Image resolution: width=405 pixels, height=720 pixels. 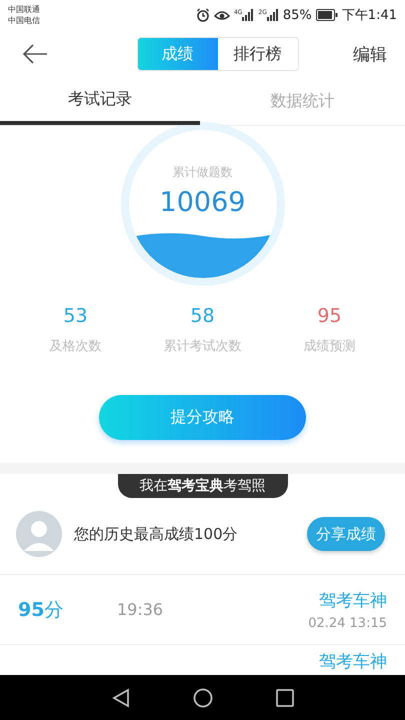 What do you see at coordinates (202, 417) in the screenshot?
I see `tips-button: 提分攻略` at bounding box center [202, 417].